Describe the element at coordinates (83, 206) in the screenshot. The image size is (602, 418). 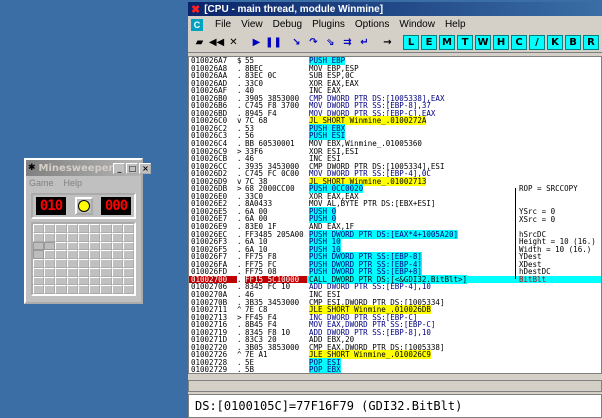
I see `smiley-reset-button` at that location.